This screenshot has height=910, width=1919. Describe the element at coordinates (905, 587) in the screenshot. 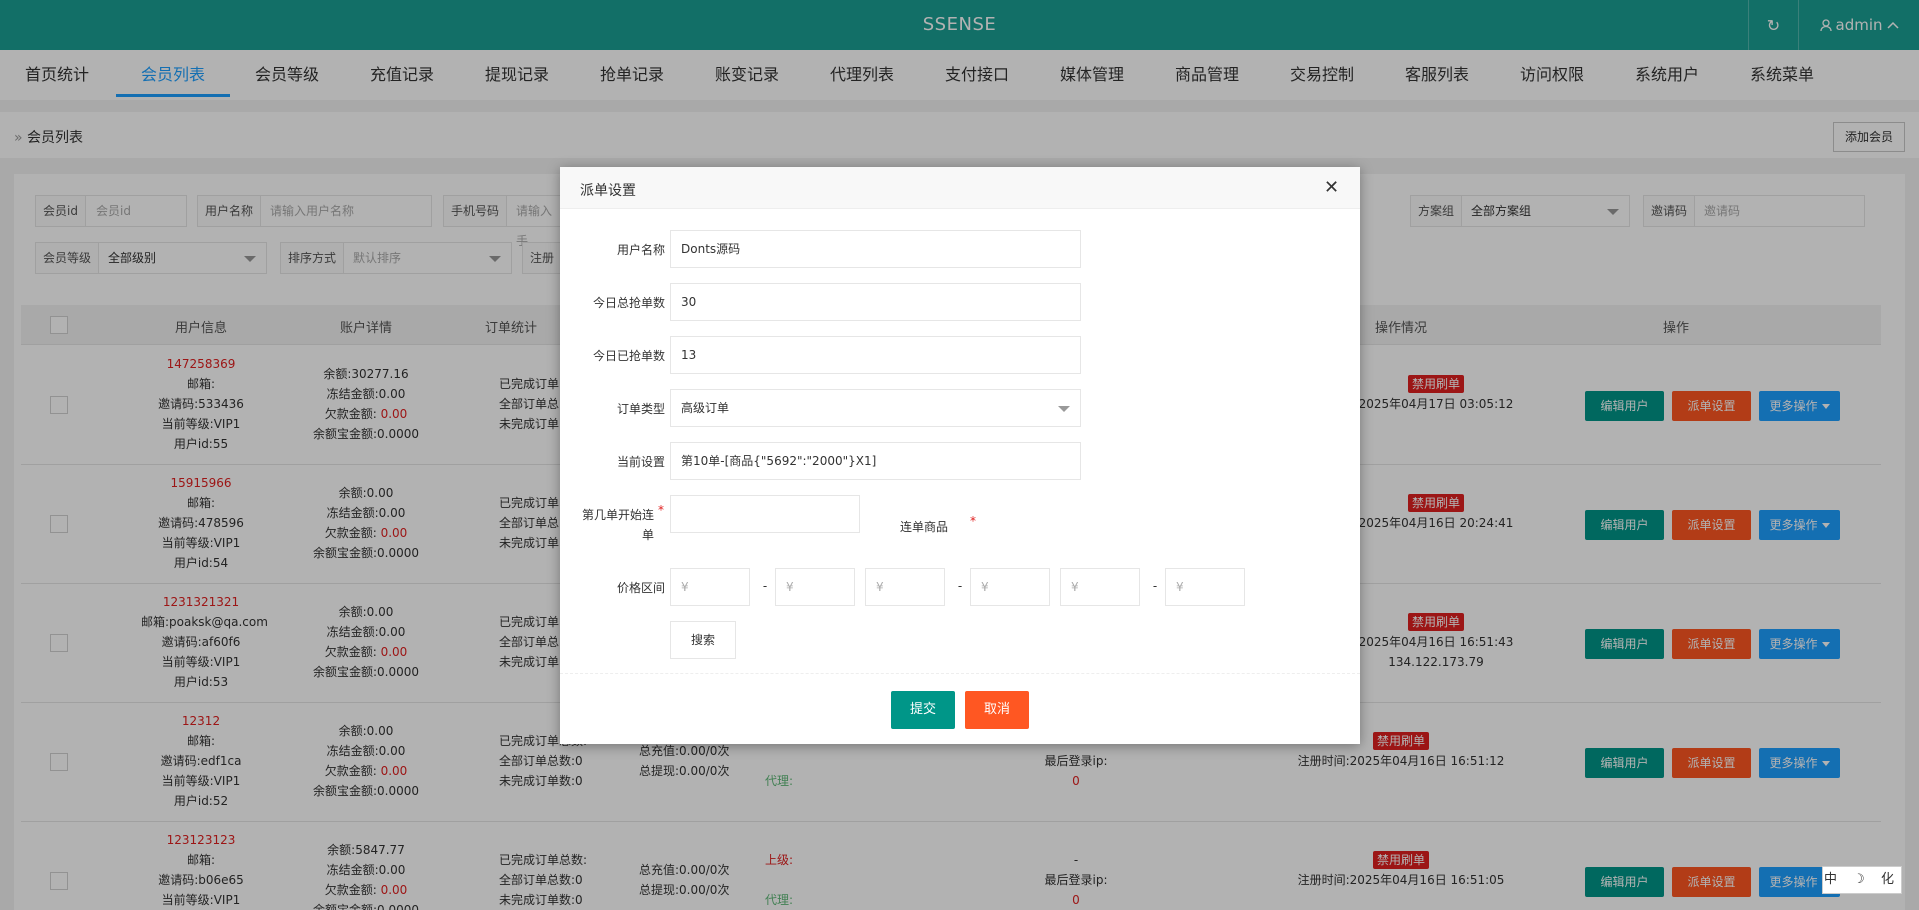

I see `price-min-2: ¥` at that location.